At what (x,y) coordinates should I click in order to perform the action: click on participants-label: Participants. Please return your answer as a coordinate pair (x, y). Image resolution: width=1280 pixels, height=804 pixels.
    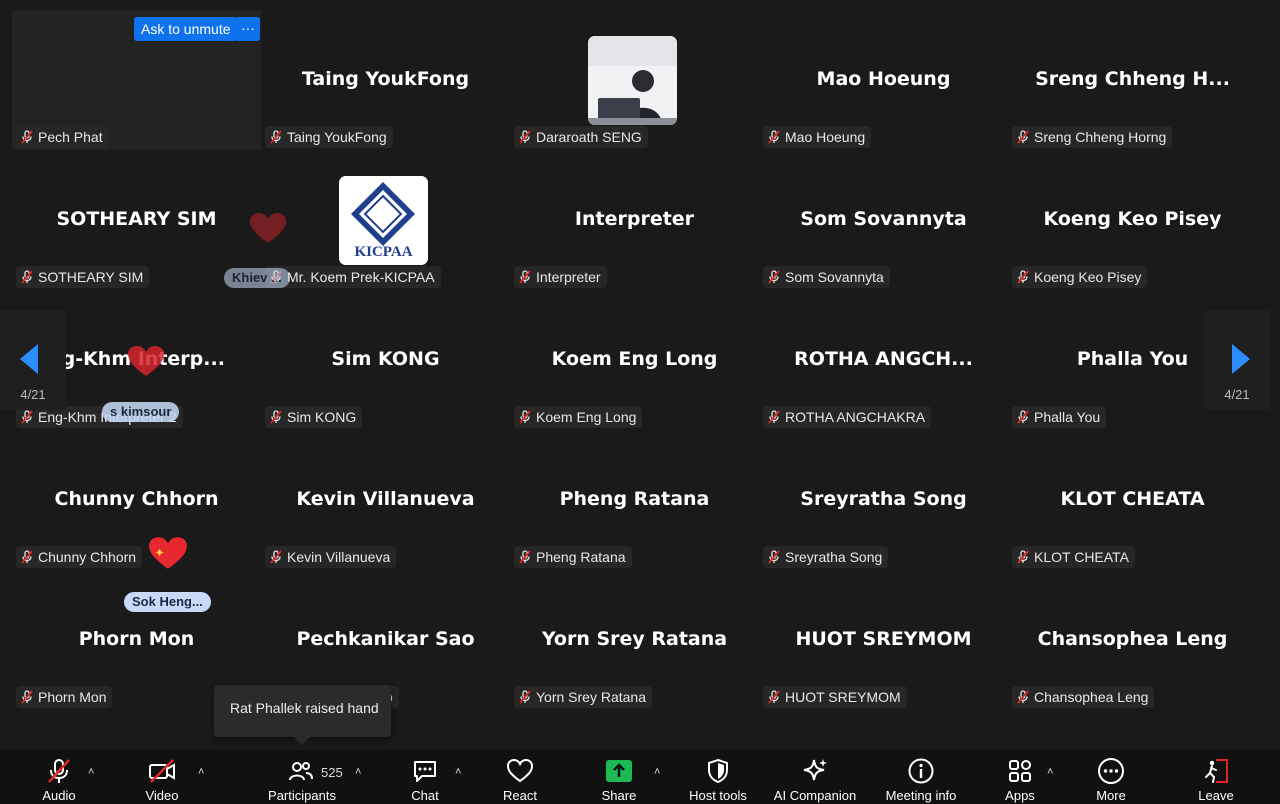
    Looking at the image, I should click on (302, 795).